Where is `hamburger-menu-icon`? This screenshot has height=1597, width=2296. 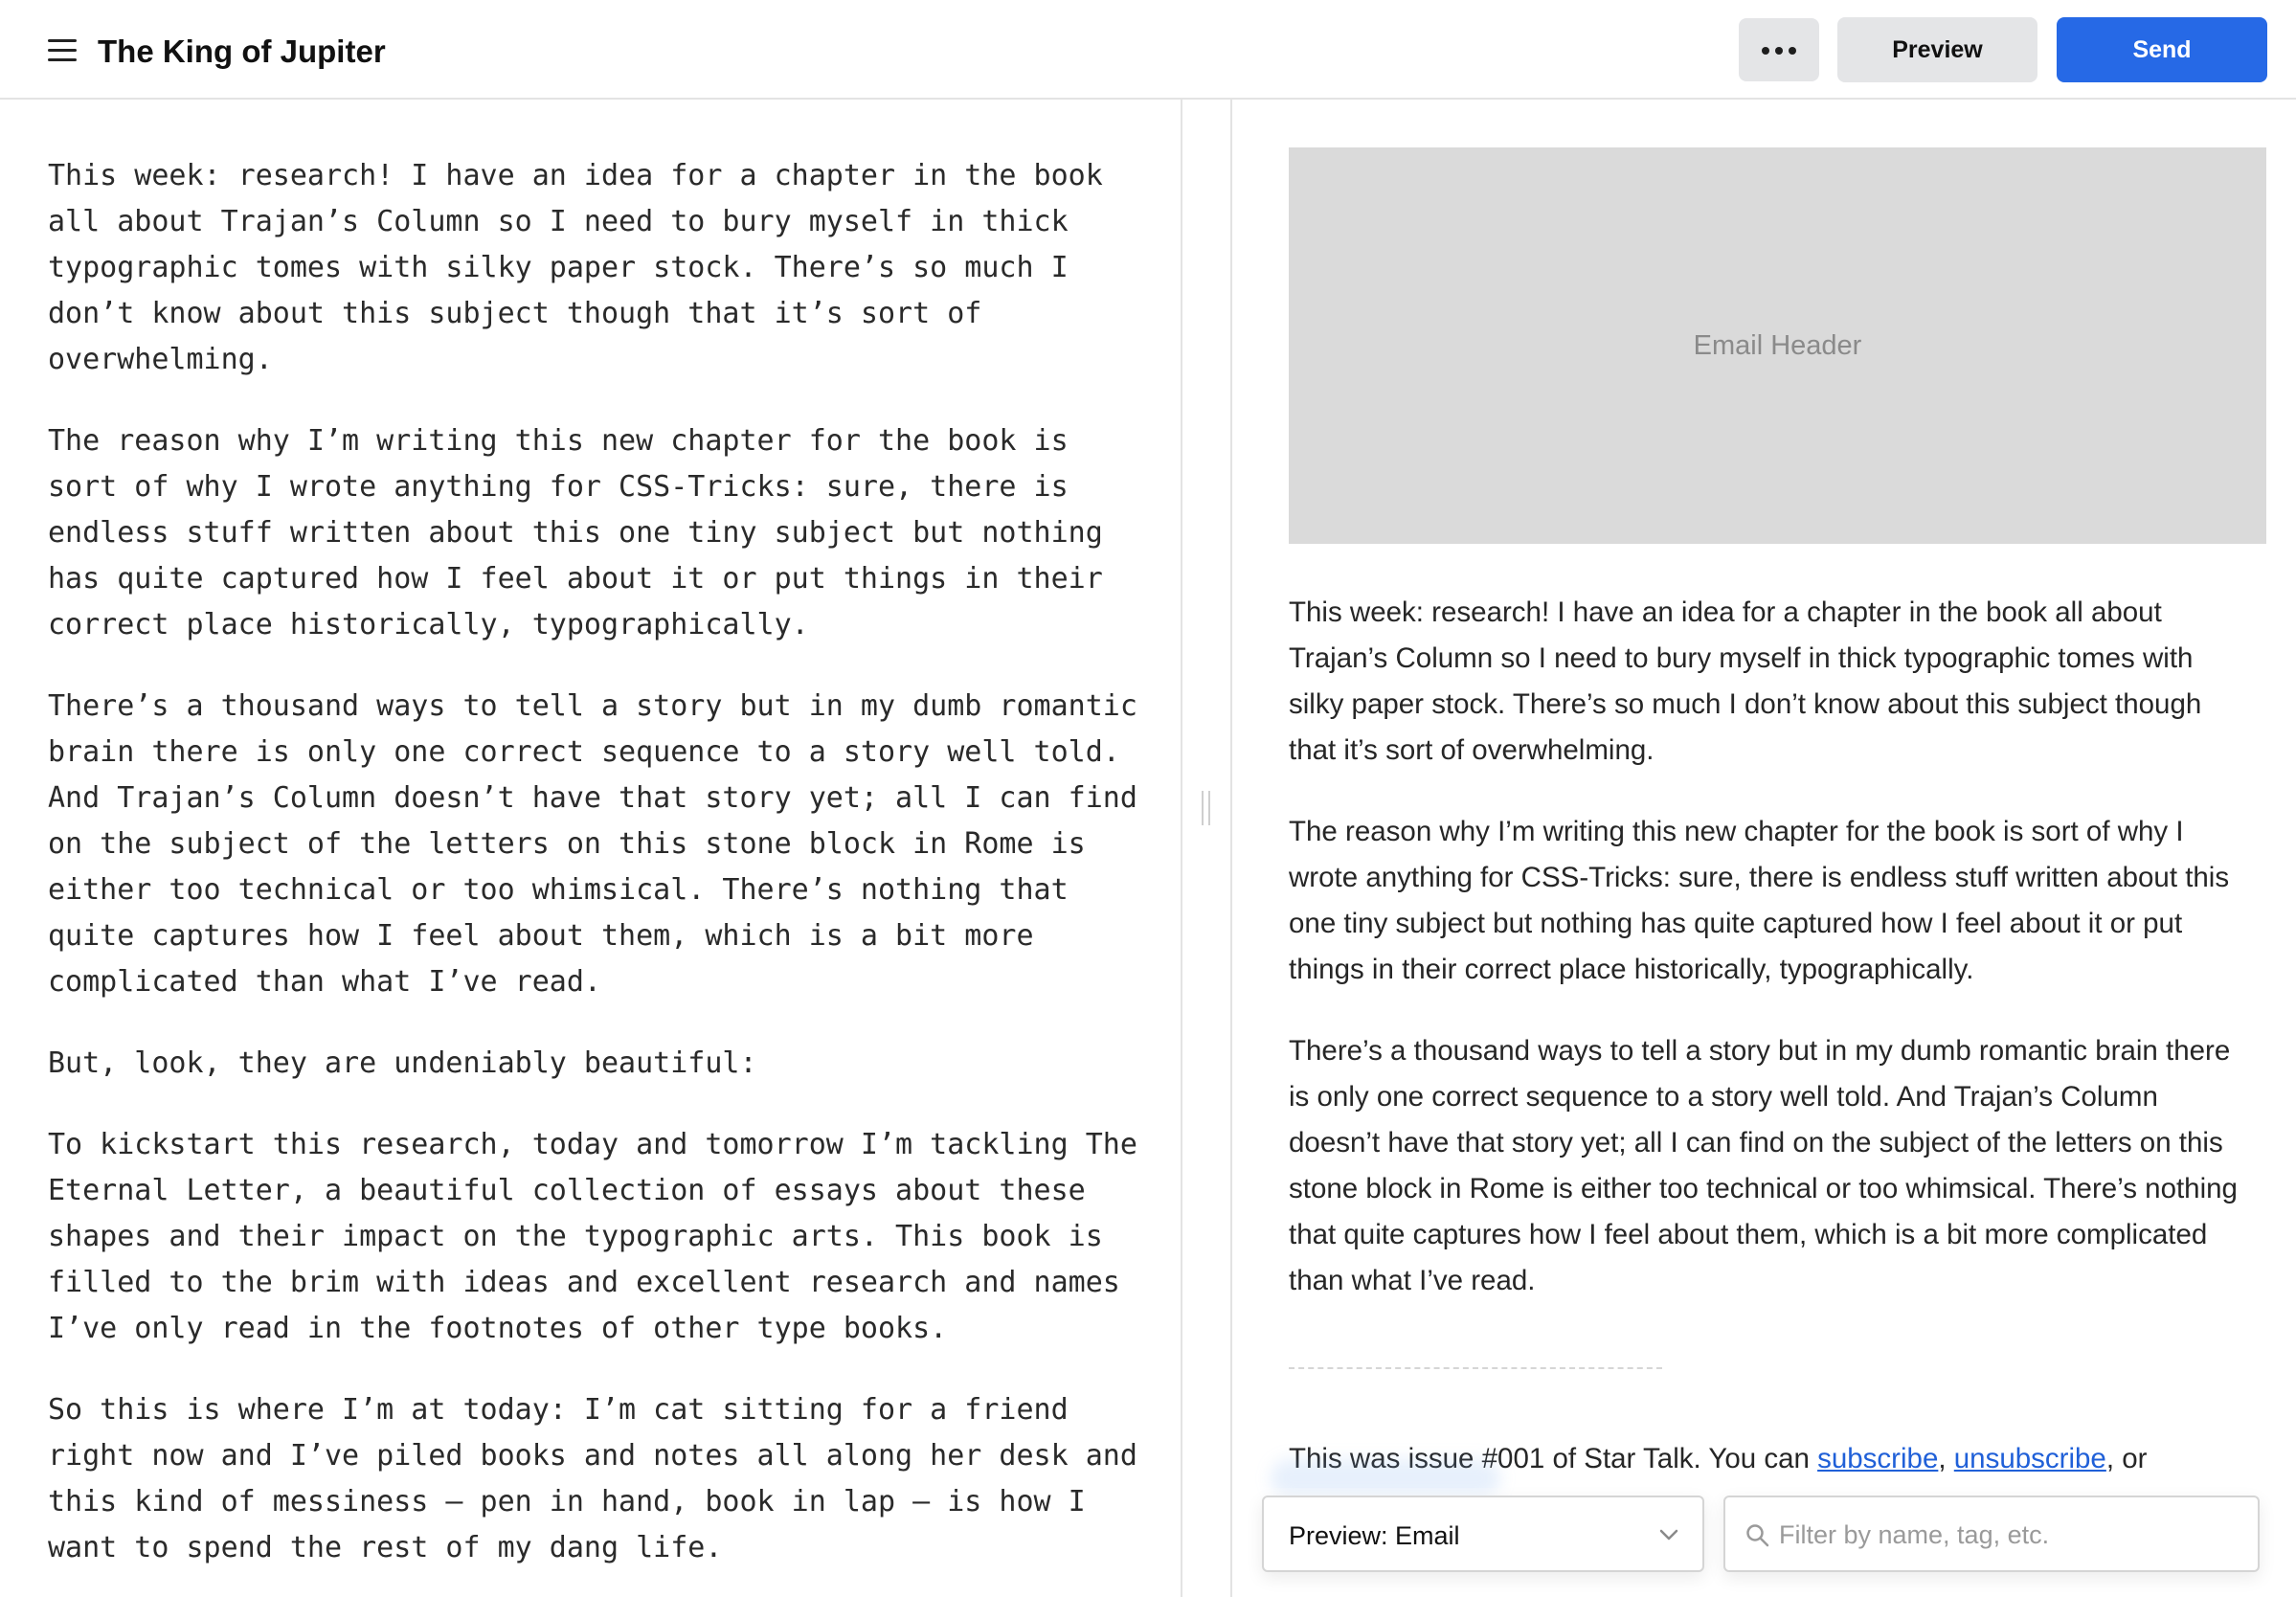
hamburger-menu-icon is located at coordinates (62, 51).